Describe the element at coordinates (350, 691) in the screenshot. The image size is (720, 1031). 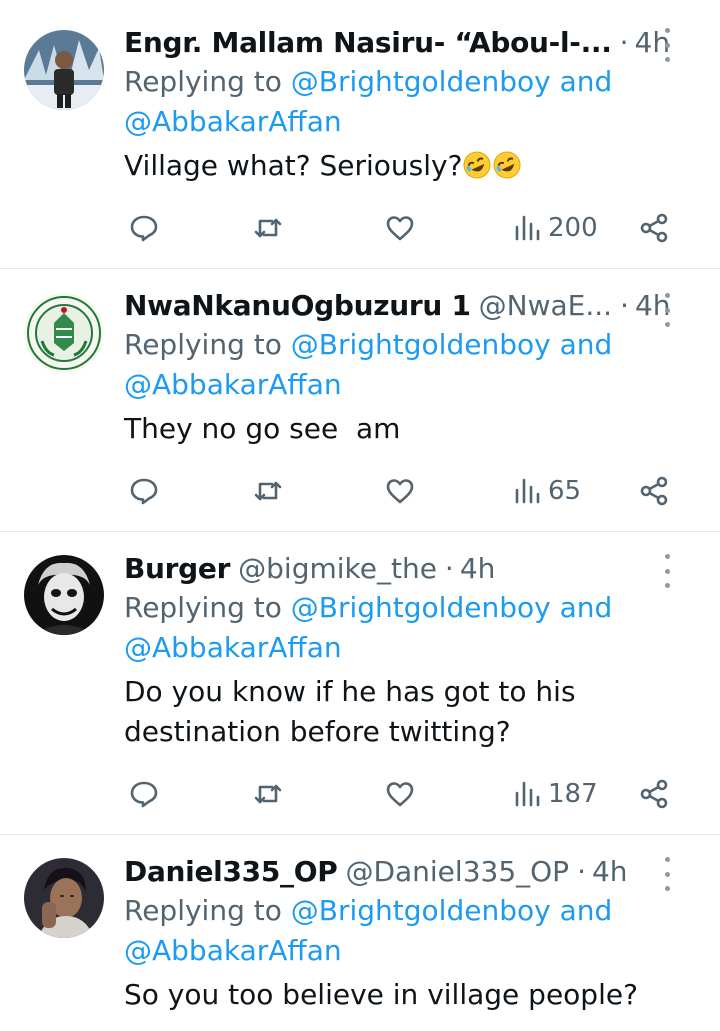
I see `tweet-text-line: Do you know if he has got to his` at that location.